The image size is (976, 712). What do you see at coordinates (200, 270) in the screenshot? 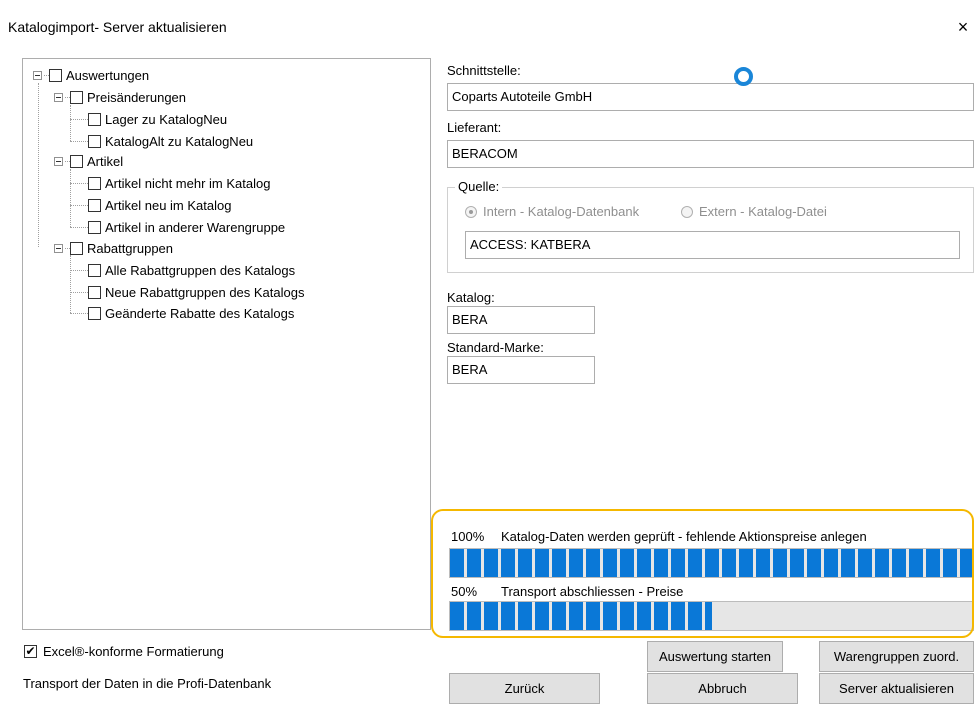
I see `tree-item-label: Alle Rabattgruppen des Katalogs` at bounding box center [200, 270].